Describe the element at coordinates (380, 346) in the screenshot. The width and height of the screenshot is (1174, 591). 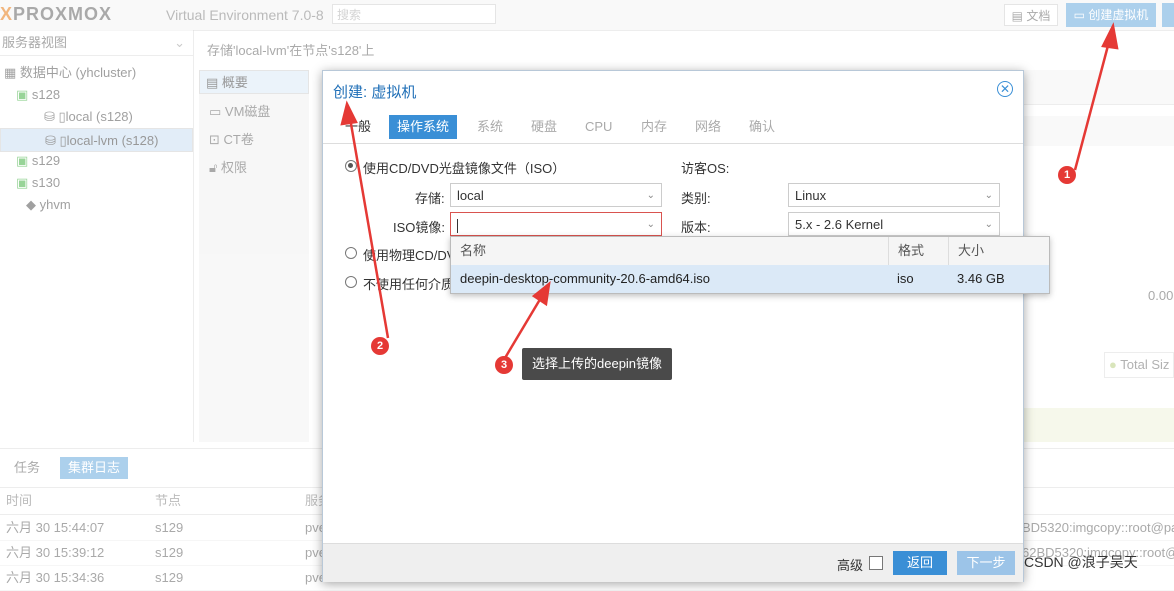
I see `step-badge-2: 2` at that location.